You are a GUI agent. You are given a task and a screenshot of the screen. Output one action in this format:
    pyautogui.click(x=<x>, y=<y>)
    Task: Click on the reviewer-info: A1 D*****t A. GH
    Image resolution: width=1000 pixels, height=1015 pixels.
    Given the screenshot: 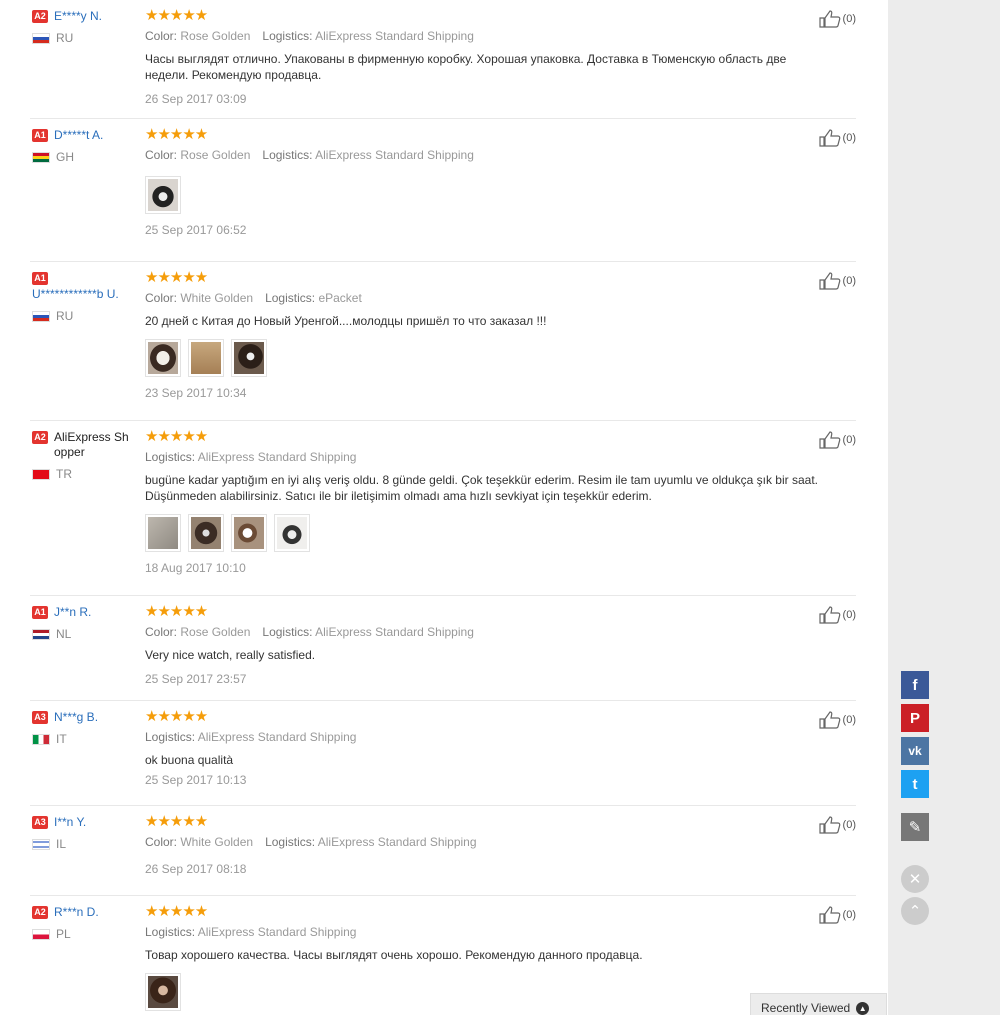 What is the action you would take?
    pyautogui.click(x=88, y=146)
    